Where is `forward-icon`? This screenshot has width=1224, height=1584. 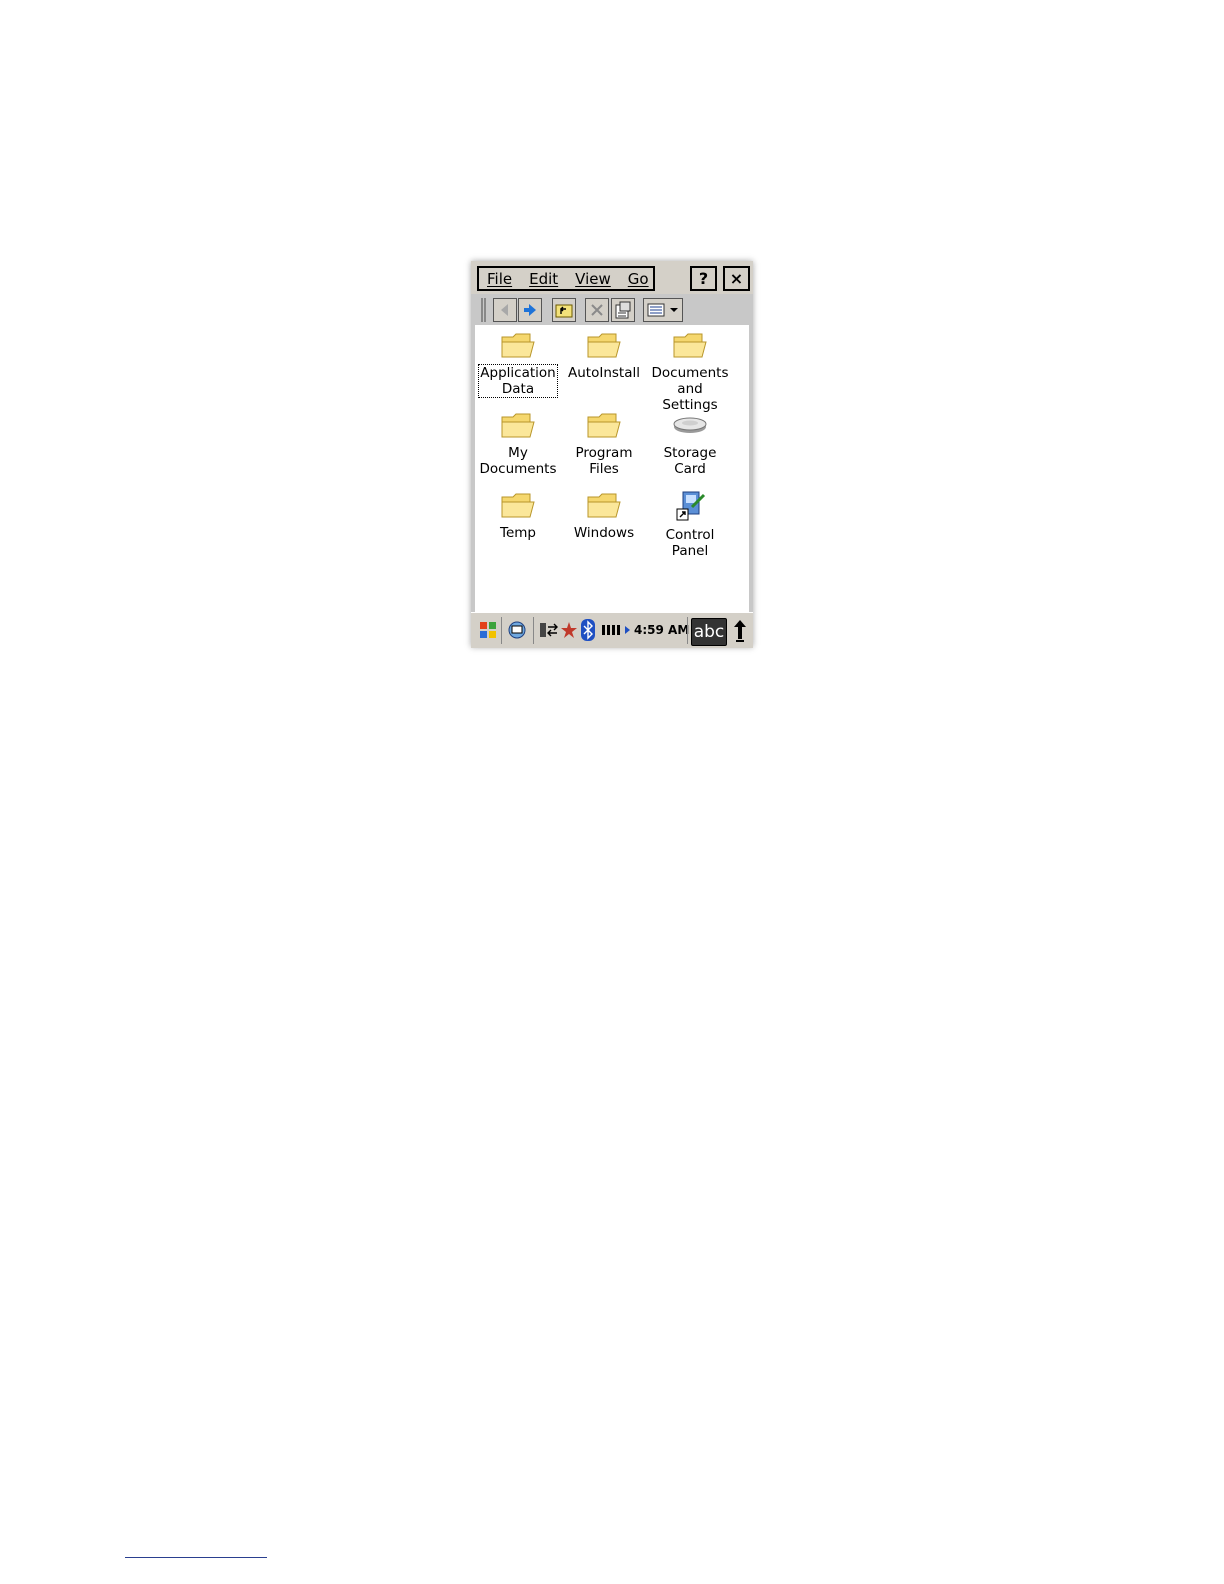
forward-icon is located at coordinates (530, 310).